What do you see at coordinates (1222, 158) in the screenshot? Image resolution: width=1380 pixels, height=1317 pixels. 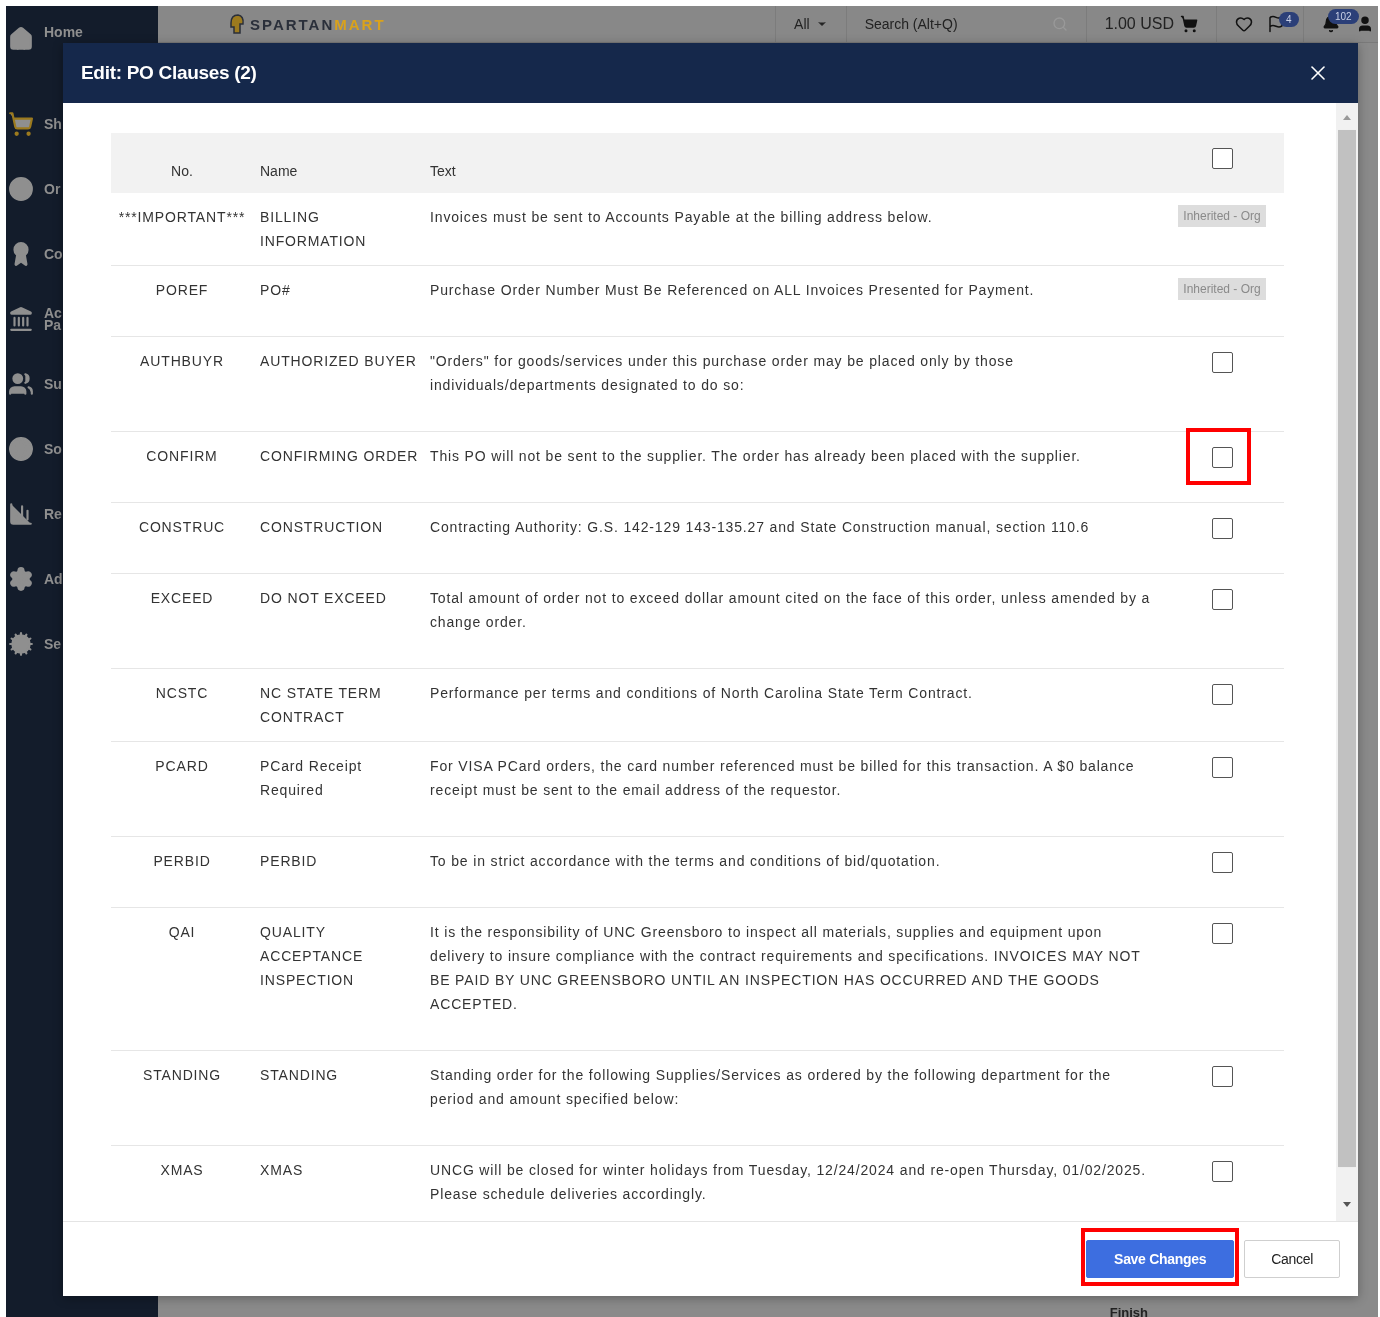 I see `select-all-checkbox` at bounding box center [1222, 158].